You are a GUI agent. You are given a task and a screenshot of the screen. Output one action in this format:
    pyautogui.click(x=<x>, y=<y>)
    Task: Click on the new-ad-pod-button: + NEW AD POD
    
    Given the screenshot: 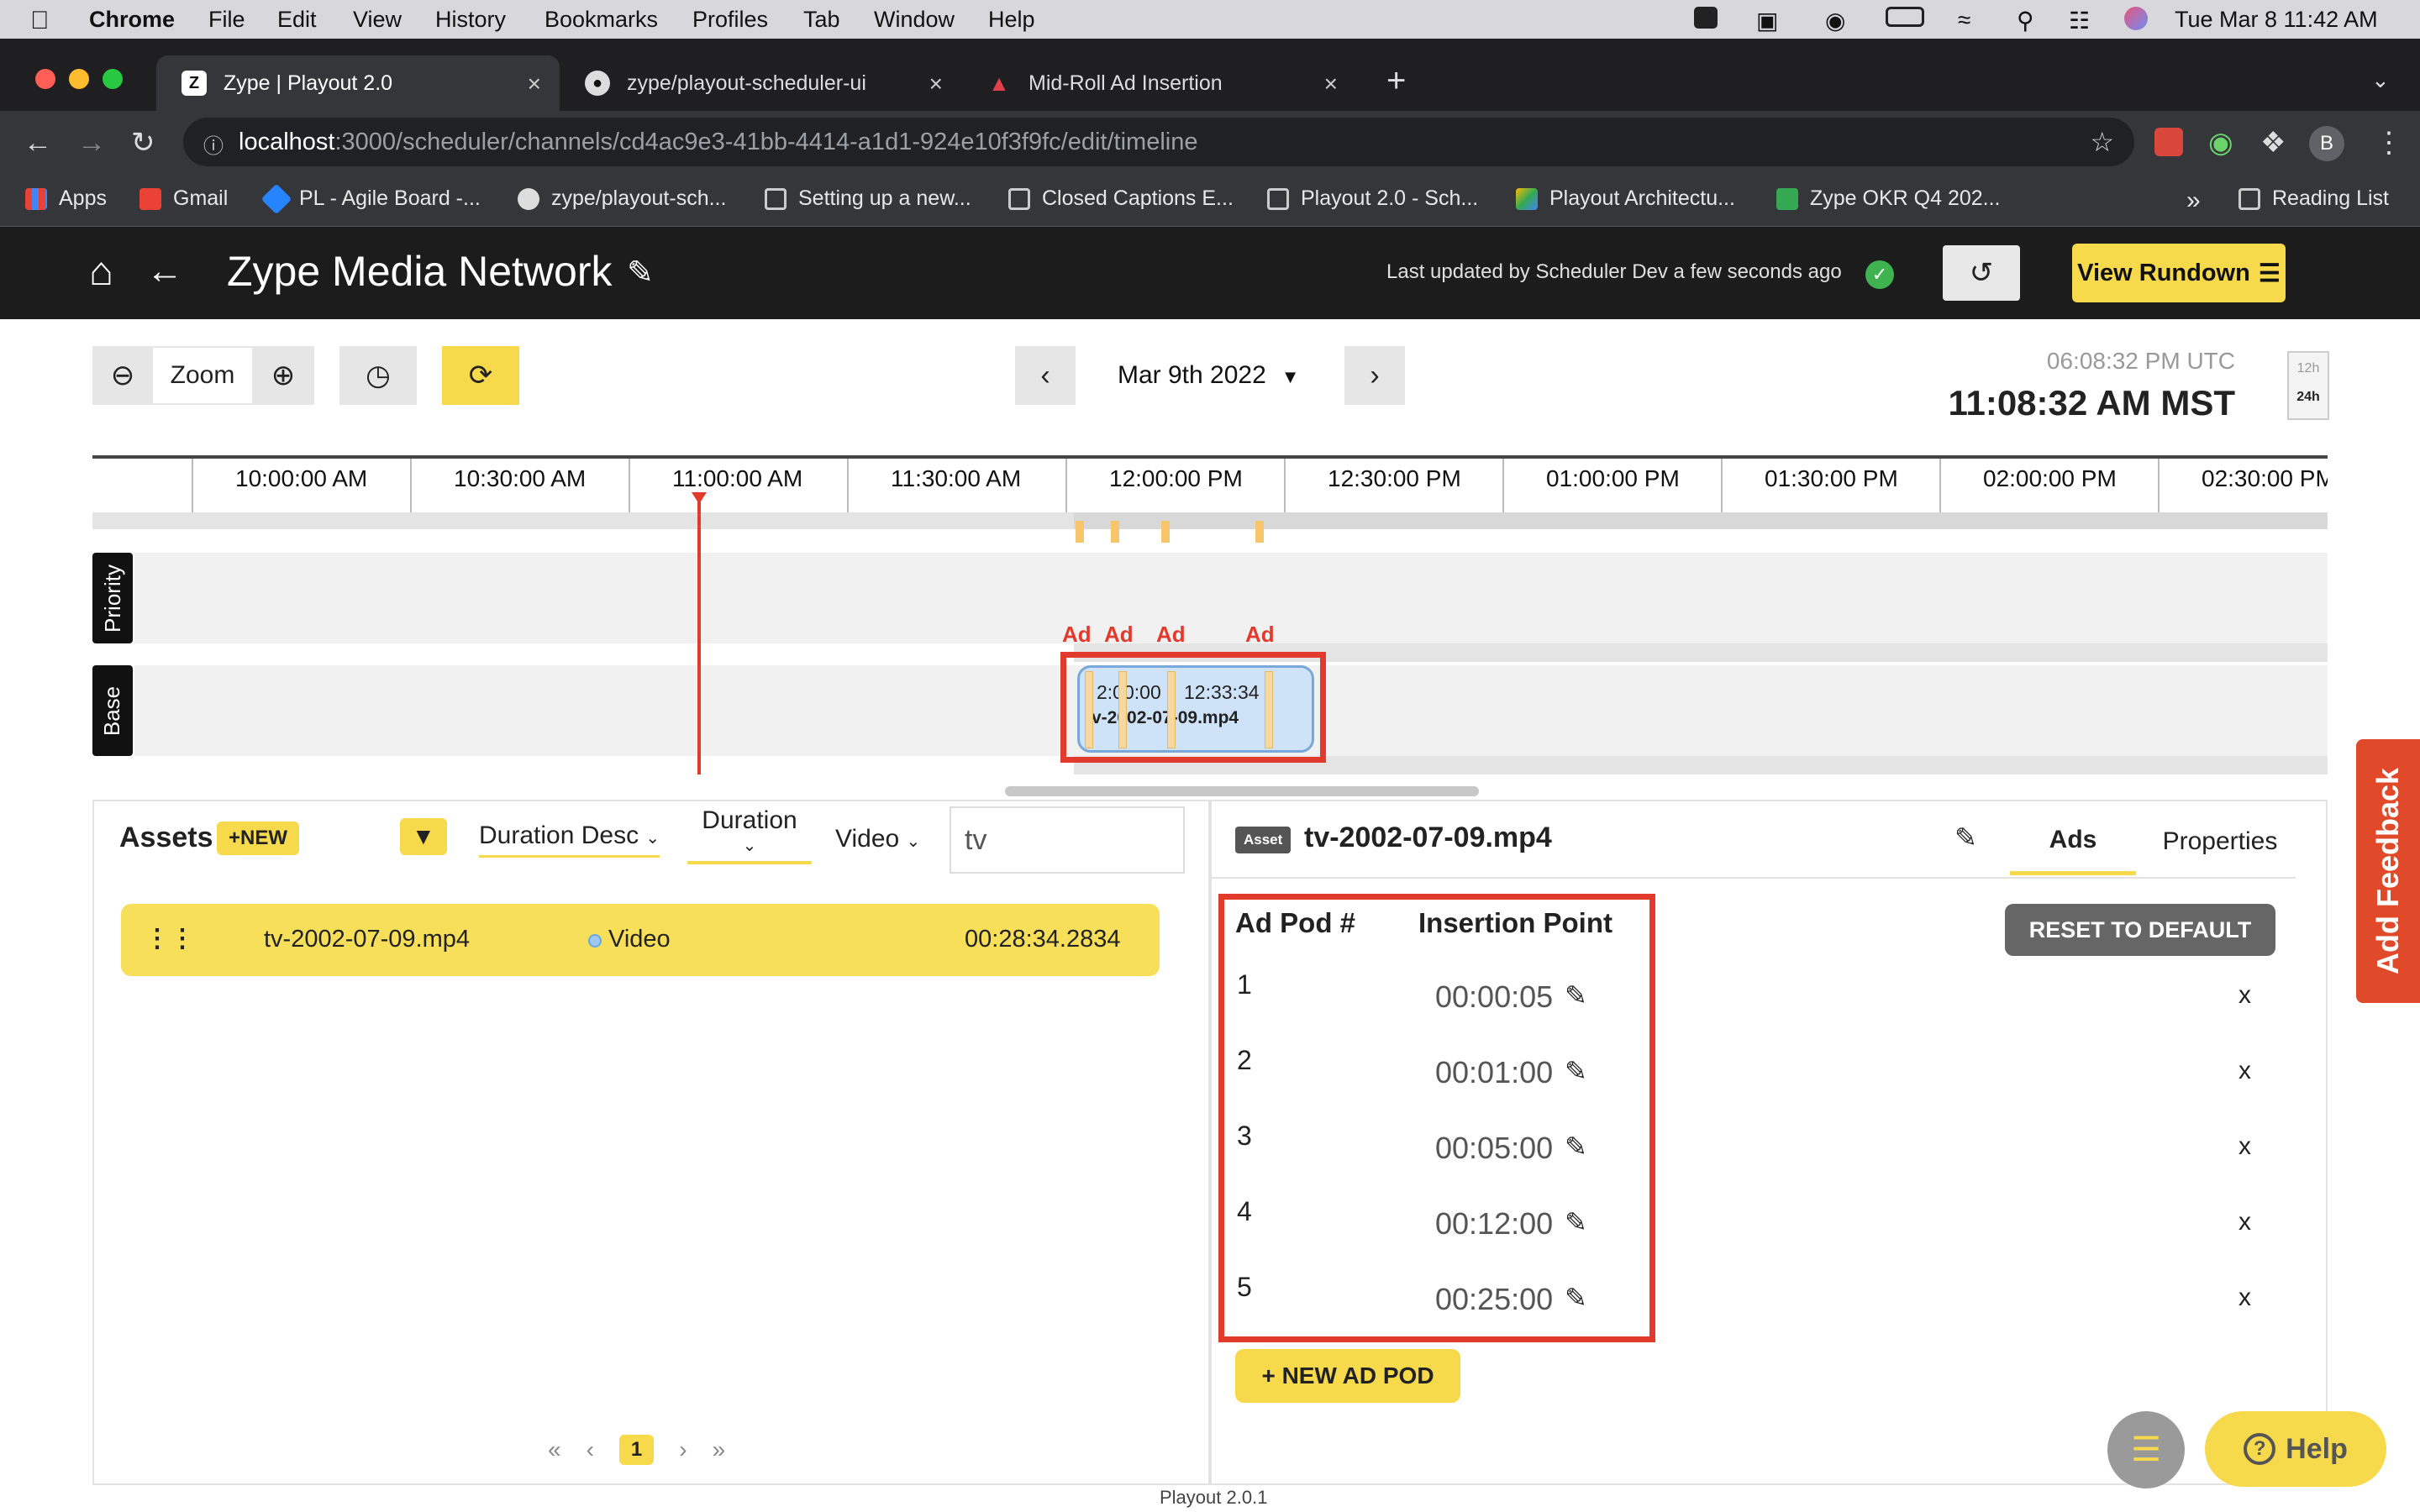 What is the action you would take?
    pyautogui.click(x=1347, y=1376)
    